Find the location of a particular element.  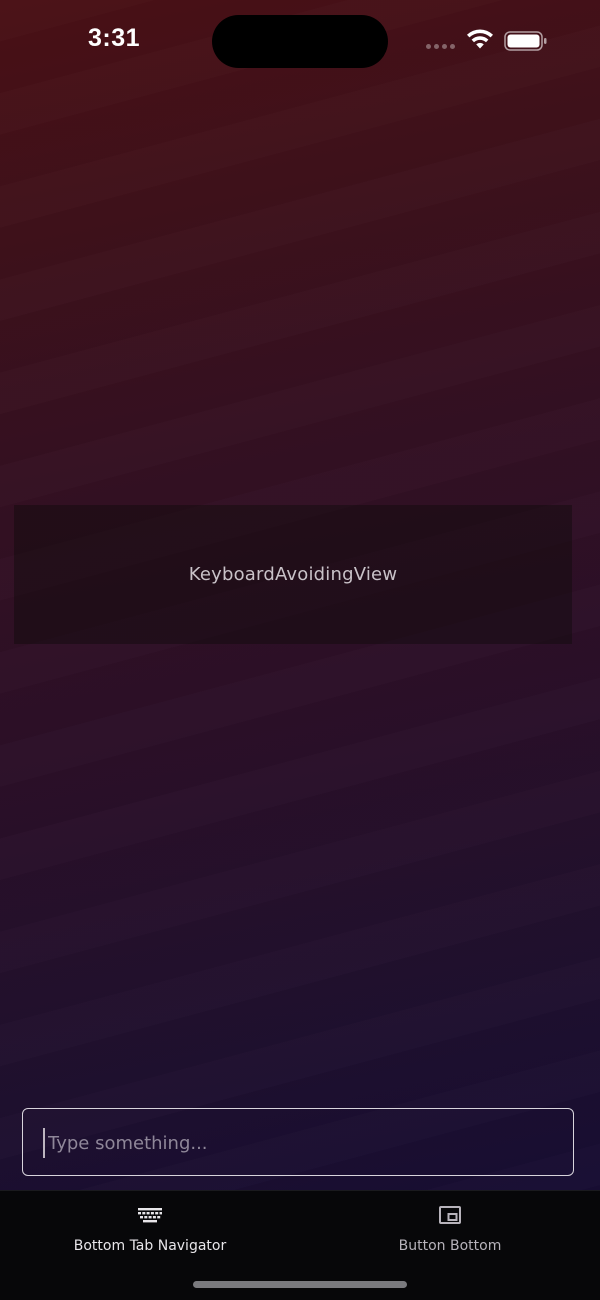

text-input-container is located at coordinates (298, 1142).